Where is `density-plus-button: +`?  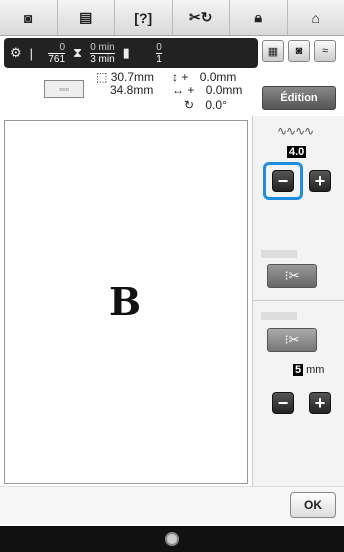 density-plus-button: + is located at coordinates (320, 181).